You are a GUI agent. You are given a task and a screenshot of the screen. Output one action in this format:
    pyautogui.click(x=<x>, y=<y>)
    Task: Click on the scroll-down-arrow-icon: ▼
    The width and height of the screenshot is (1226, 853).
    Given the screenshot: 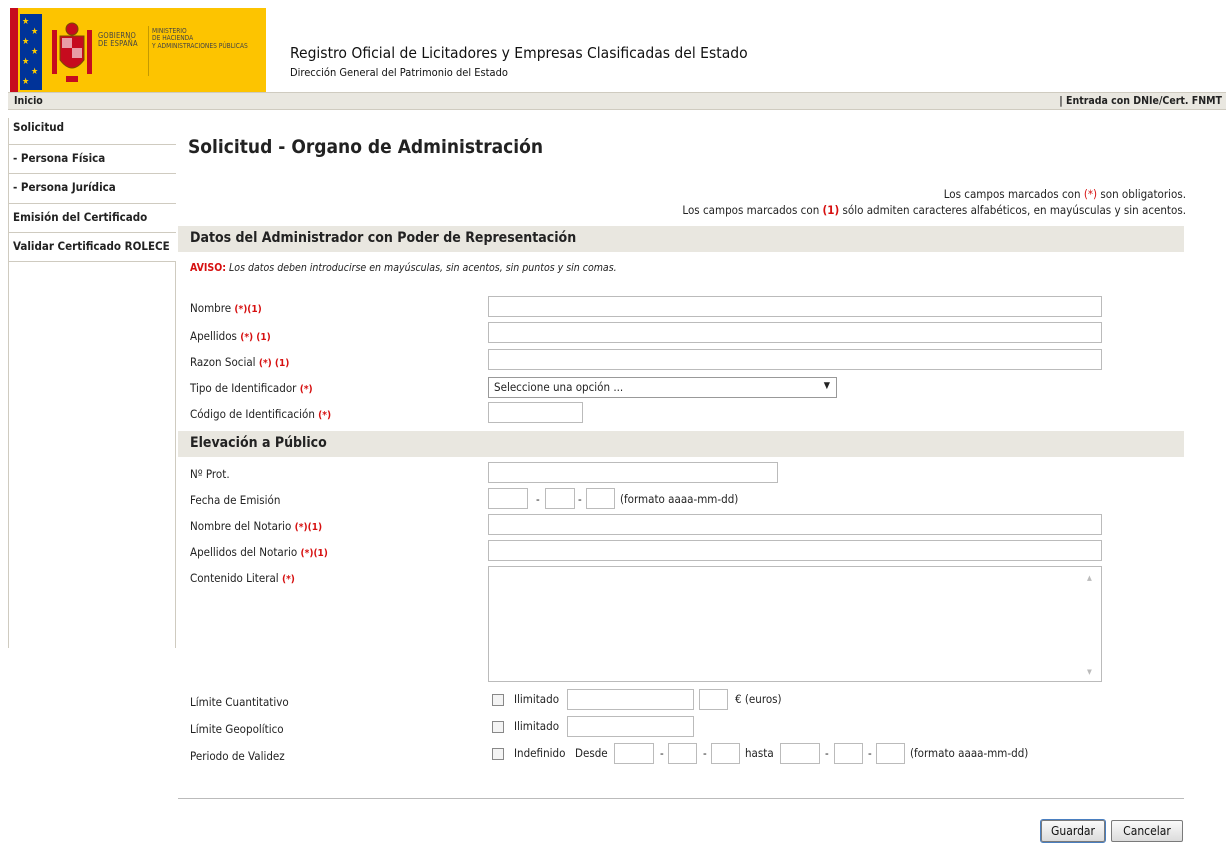 What is the action you would take?
    pyautogui.click(x=1154, y=672)
    